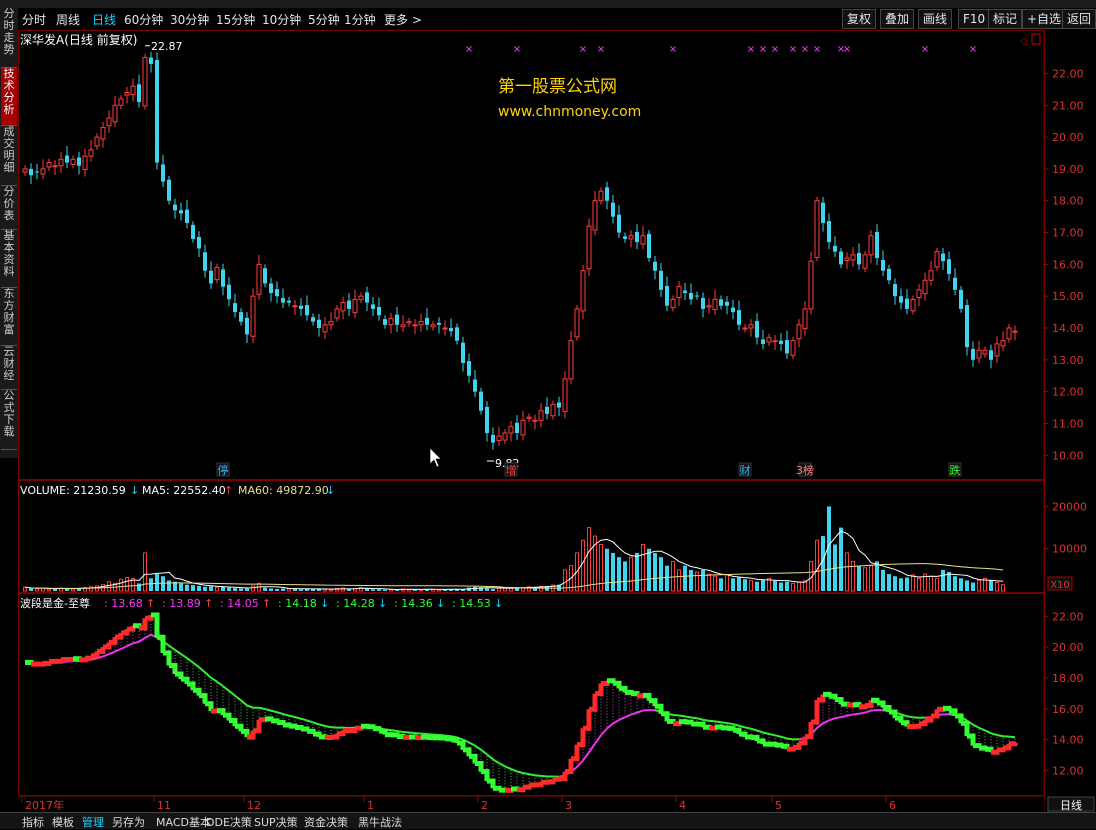  Describe the element at coordinates (935, 19) in the screenshot. I see `toolbar-button-2: 画线` at that location.